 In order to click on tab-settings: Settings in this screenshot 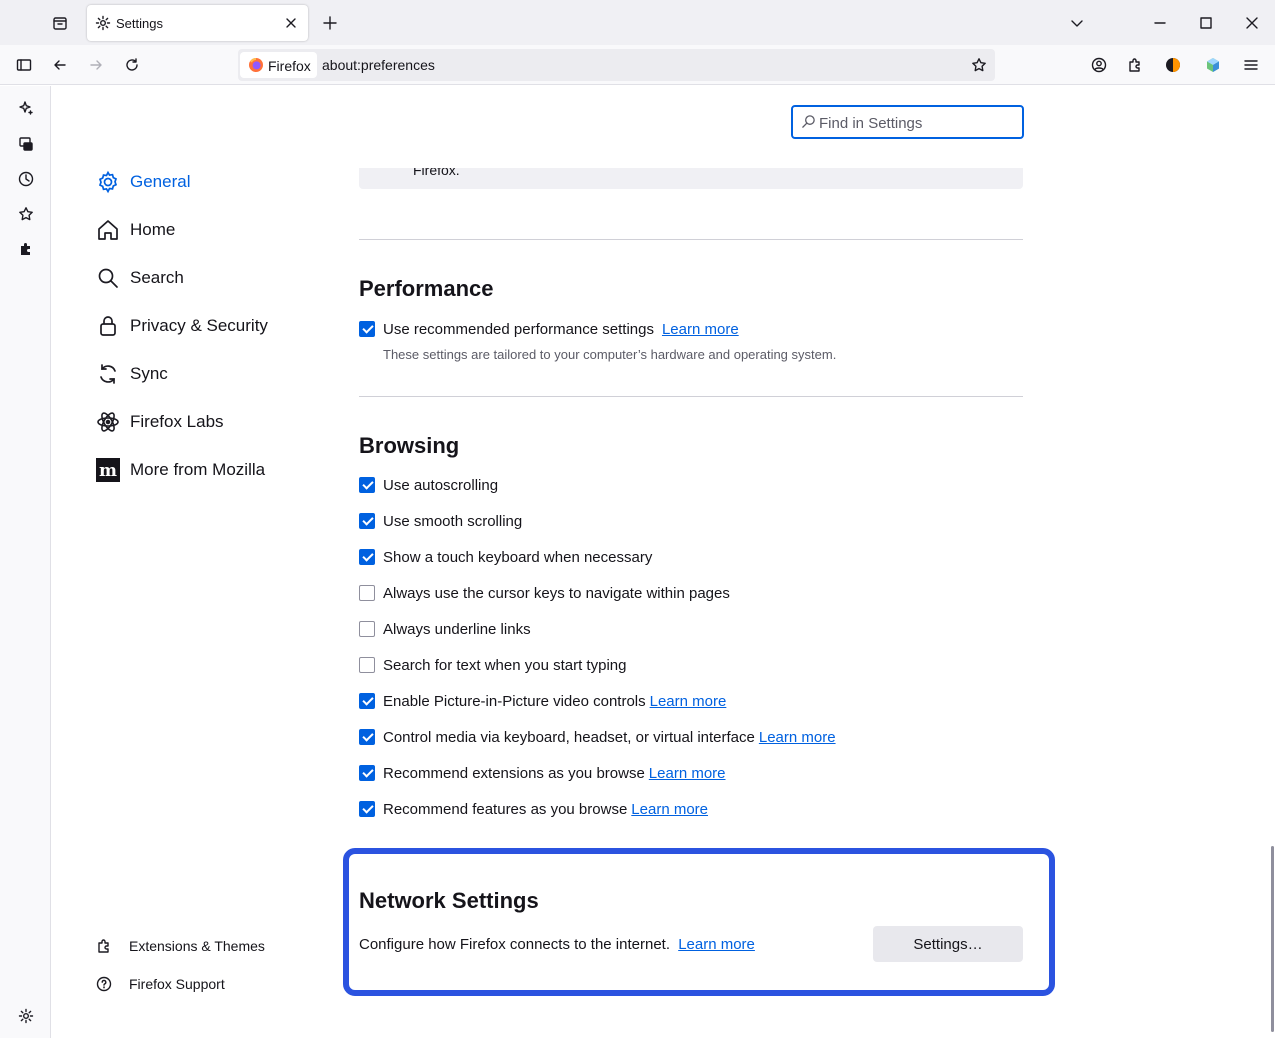, I will do `click(197, 23)`.